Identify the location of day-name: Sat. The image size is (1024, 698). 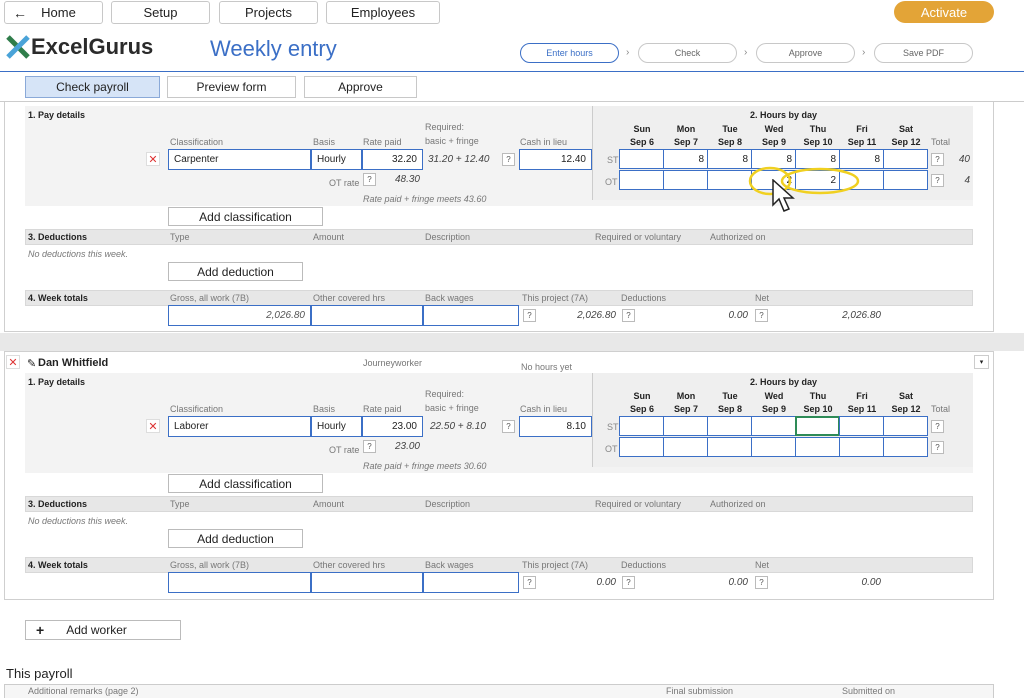
(905, 129).